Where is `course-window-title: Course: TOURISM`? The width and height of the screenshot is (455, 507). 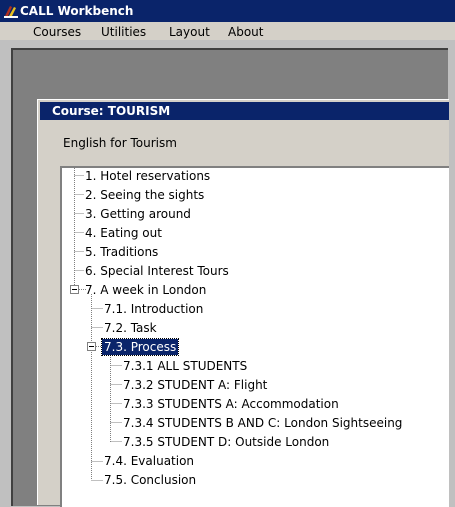 course-window-title: Course: TOURISM is located at coordinates (111, 111).